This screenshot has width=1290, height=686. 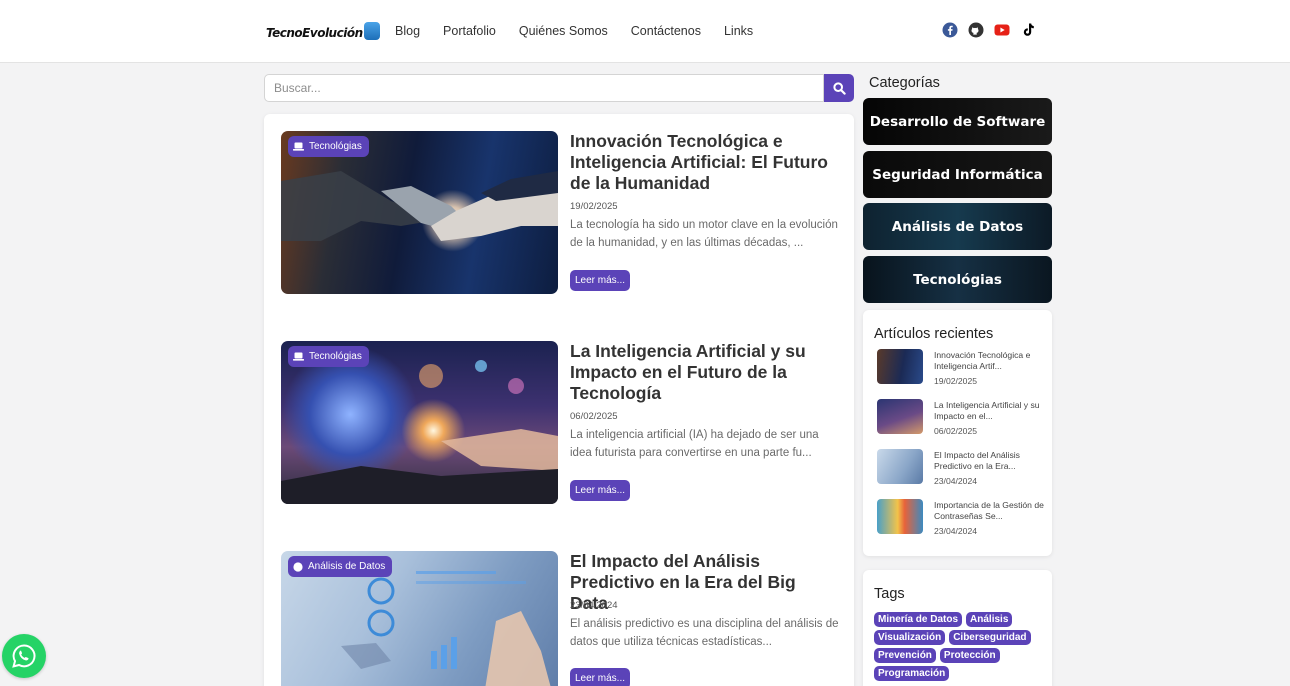 I want to click on tag-item: Protección, so click(x=969, y=655).